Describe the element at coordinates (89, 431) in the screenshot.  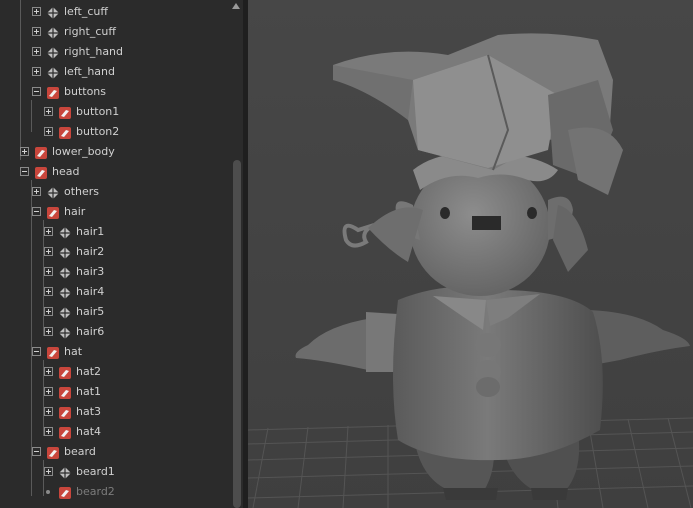
I see `outliner-item-label: hat4` at that location.